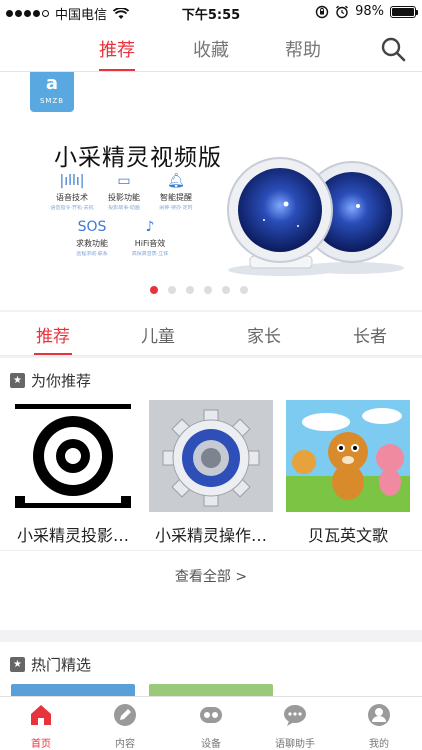  I want to click on home-icon, so click(41, 715).